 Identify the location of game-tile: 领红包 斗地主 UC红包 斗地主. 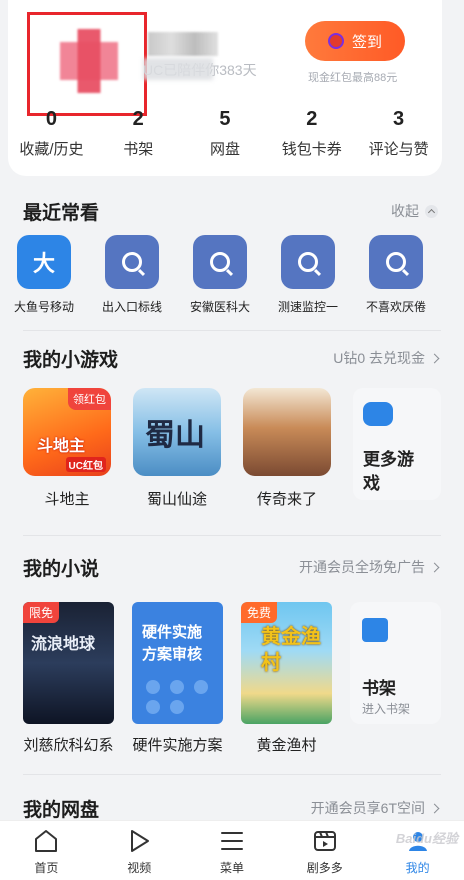
(67, 448).